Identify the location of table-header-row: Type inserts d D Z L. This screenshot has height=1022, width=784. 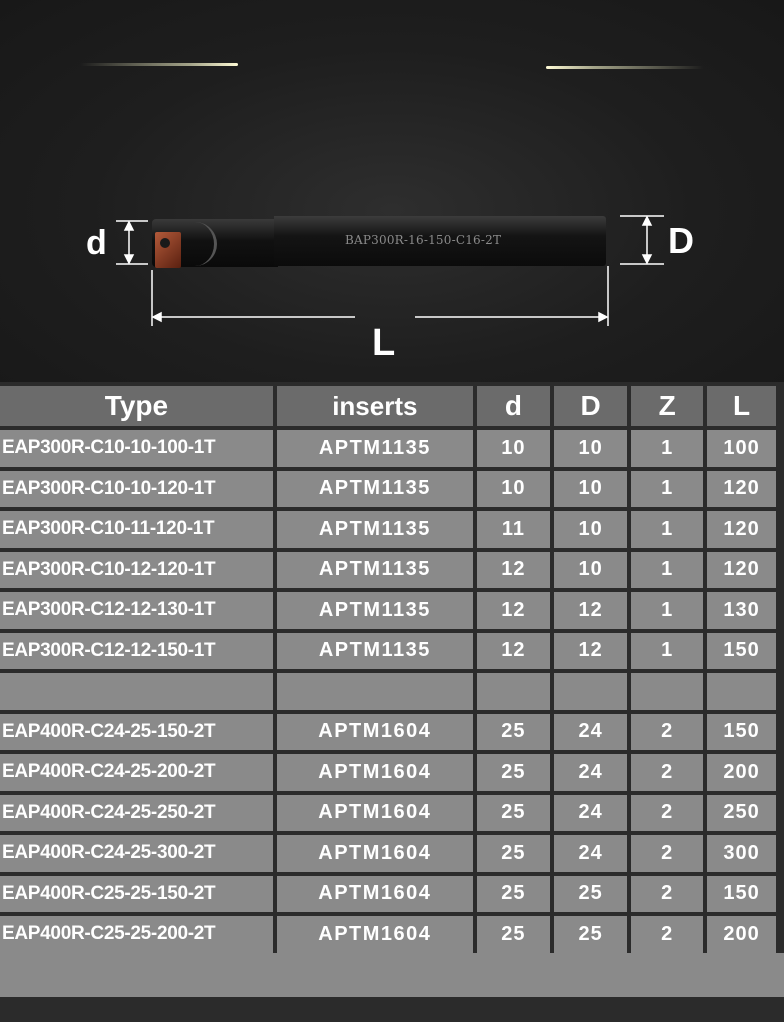
(388, 406).